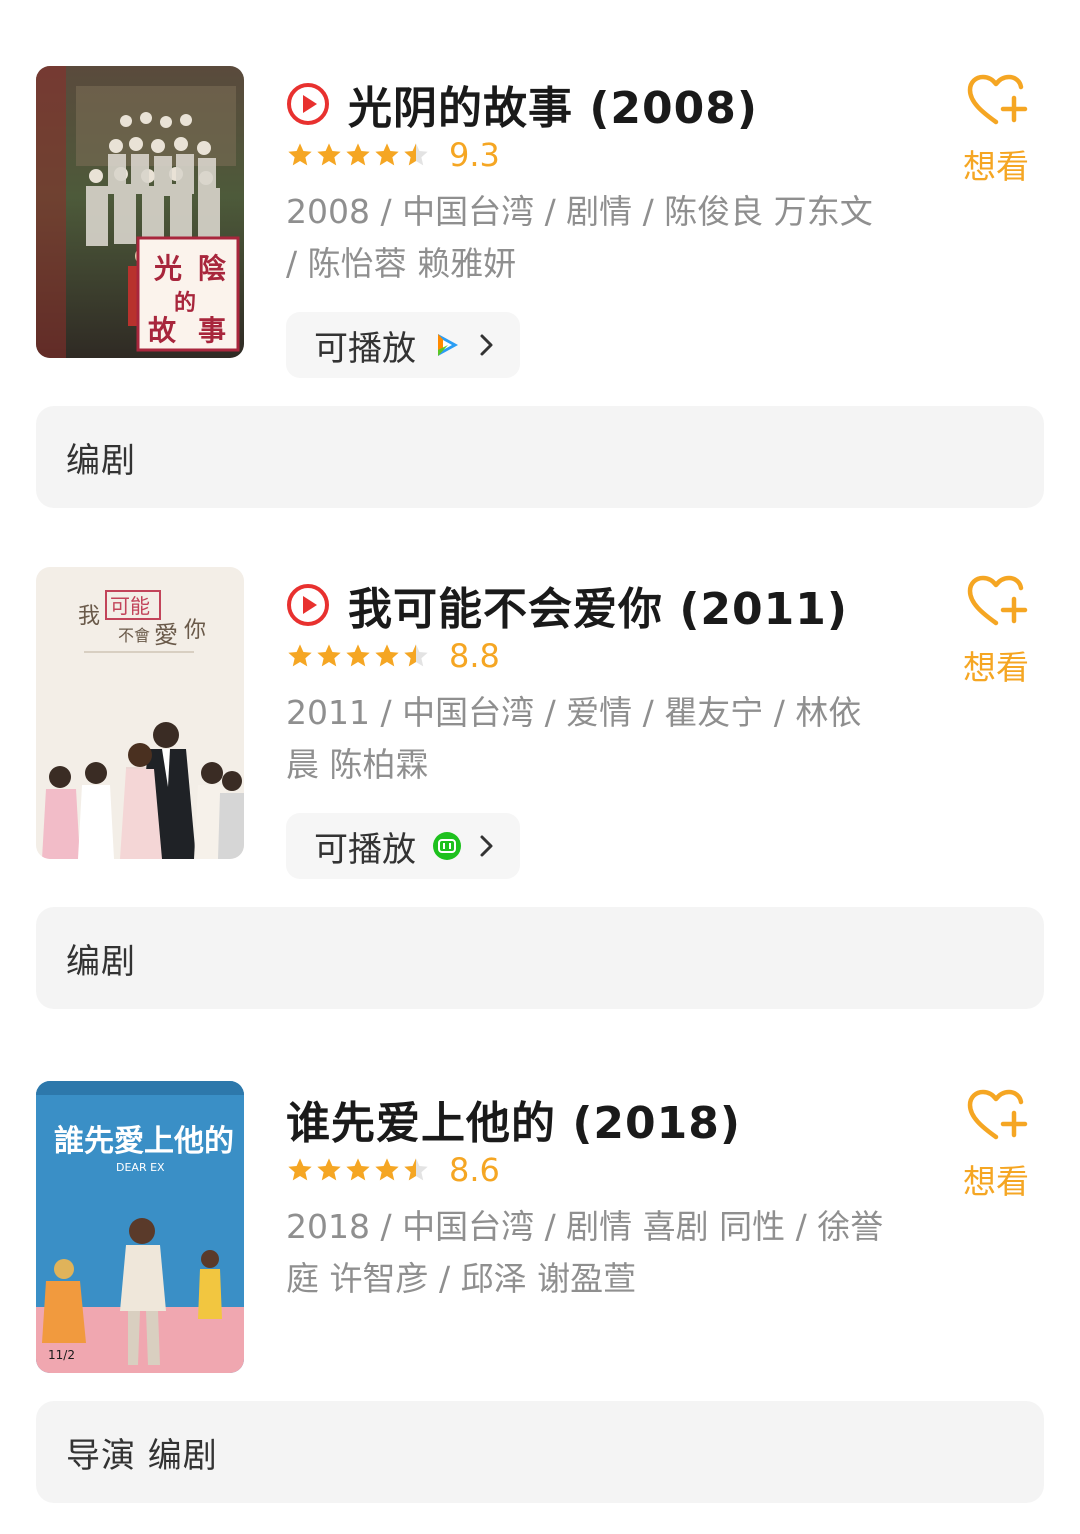 This screenshot has height=1534, width=1080. What do you see at coordinates (166, 635) in the screenshot?
I see `poster-text-4: 愛` at bounding box center [166, 635].